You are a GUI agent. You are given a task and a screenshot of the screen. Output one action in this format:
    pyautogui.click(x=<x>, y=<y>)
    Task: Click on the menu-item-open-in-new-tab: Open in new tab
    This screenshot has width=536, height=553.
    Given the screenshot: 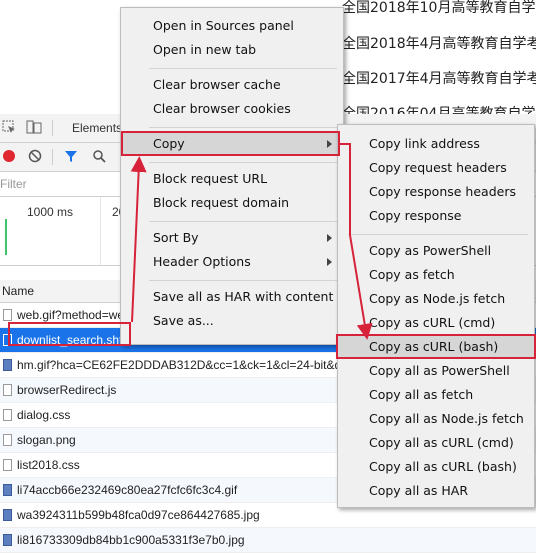 What is the action you would take?
    pyautogui.click(x=232, y=50)
    